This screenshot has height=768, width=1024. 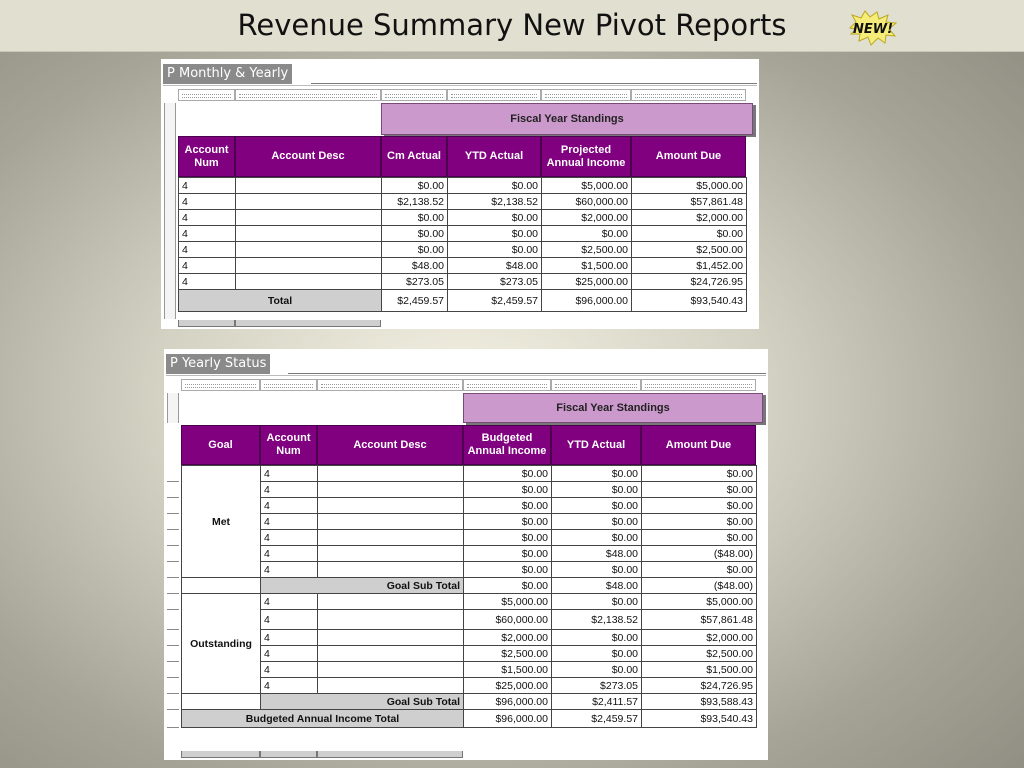 I want to click on column-header-cm-actual: Cm Actual, so click(x=414, y=156).